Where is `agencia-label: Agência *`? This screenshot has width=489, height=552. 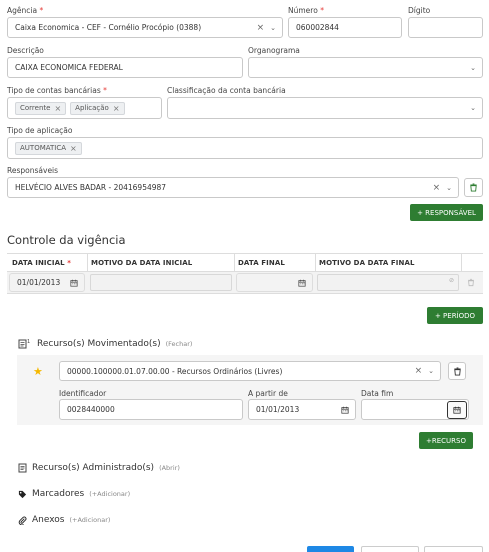
agencia-label: Agência * is located at coordinates (25, 10).